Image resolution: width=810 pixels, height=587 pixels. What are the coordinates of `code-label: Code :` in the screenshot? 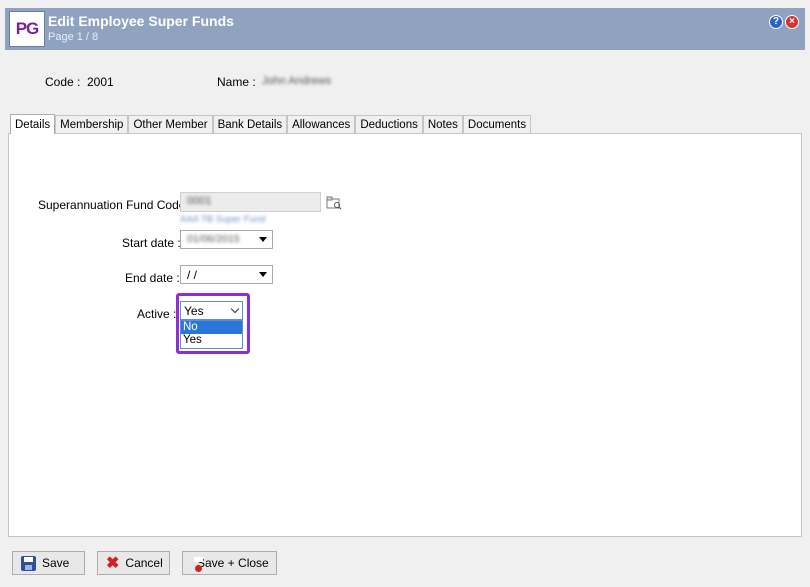 It's located at (63, 82).